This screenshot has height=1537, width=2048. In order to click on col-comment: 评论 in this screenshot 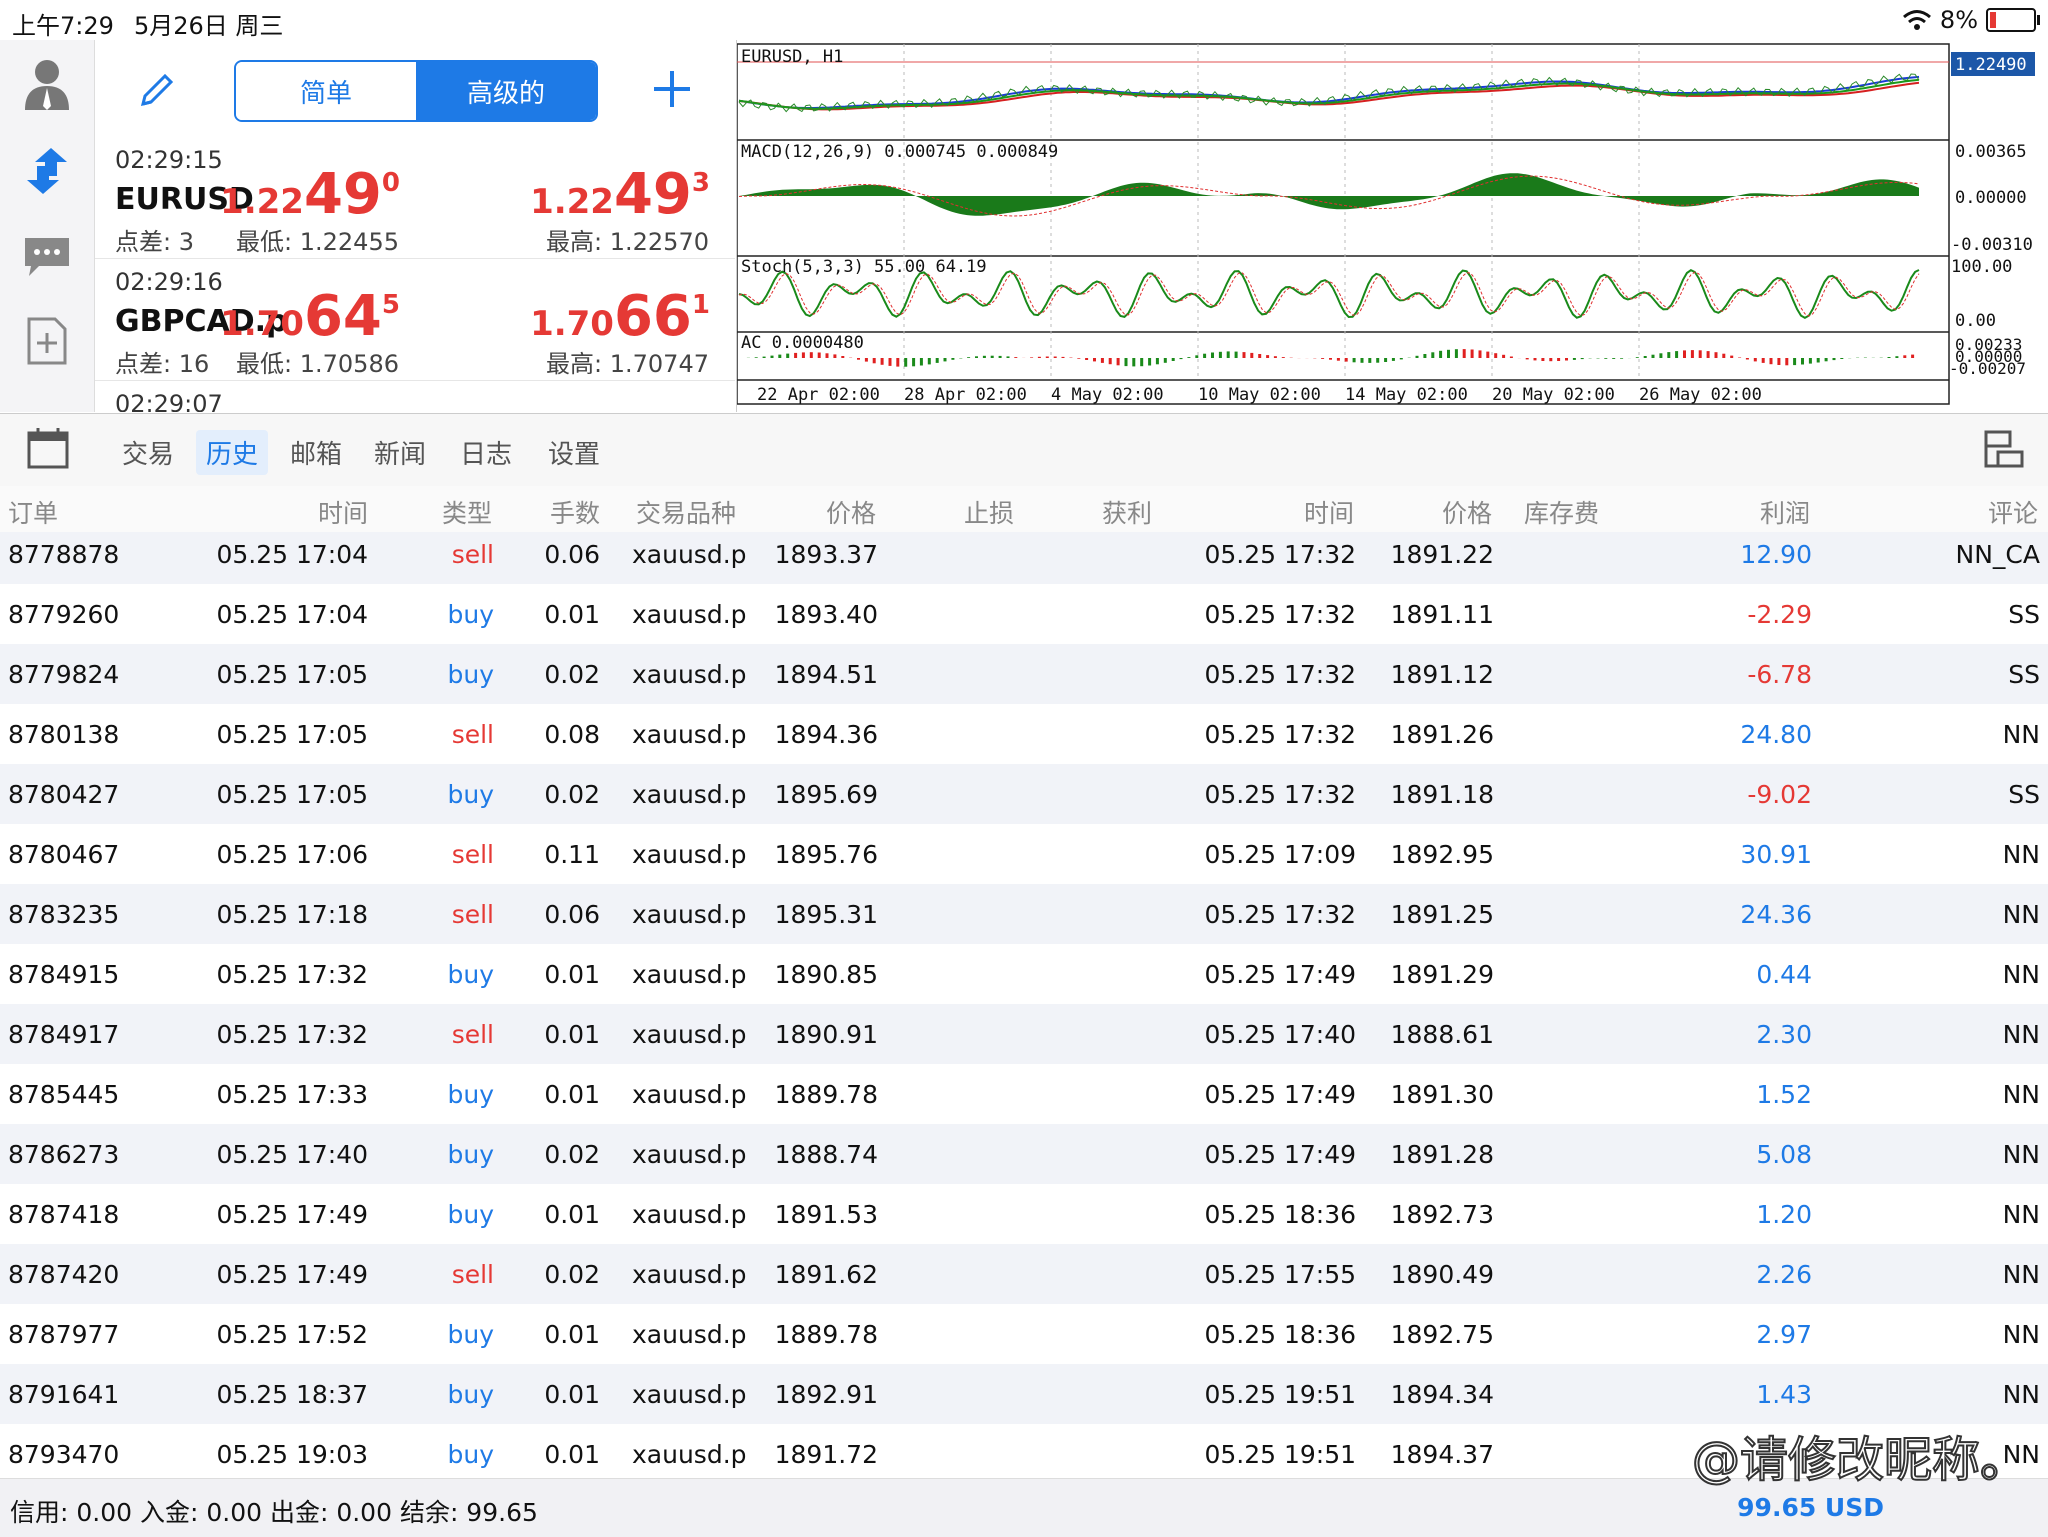, I will do `click(2013, 512)`.